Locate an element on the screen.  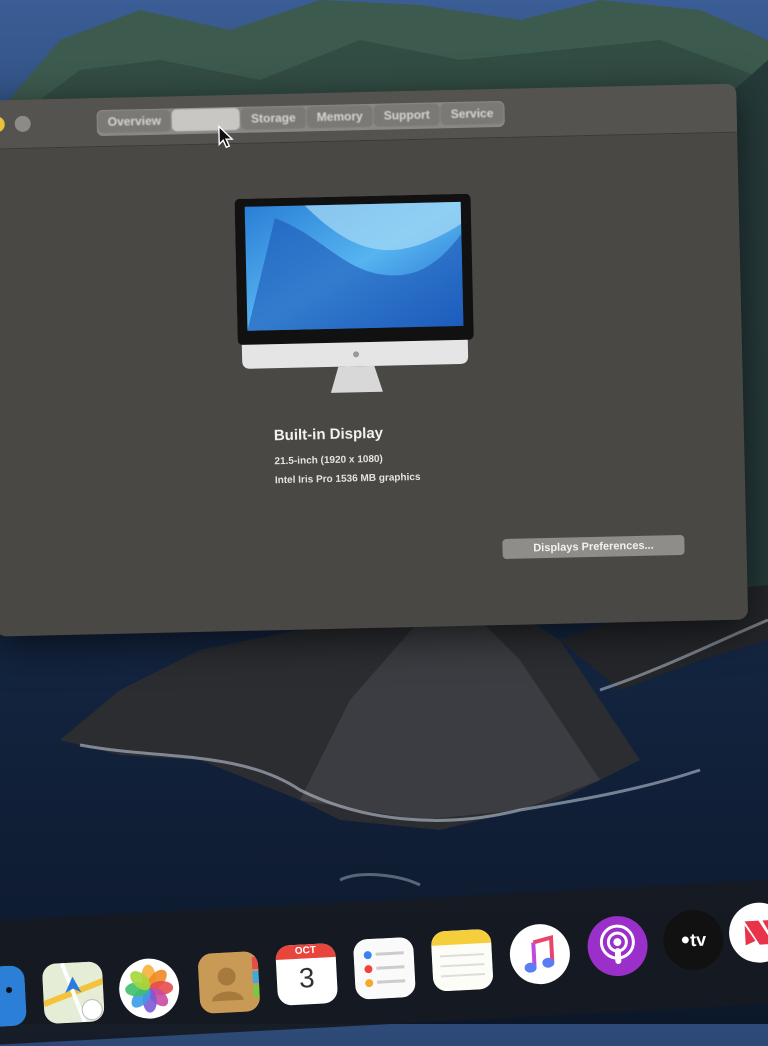
reminders-icon is located at coordinates (384, 968).